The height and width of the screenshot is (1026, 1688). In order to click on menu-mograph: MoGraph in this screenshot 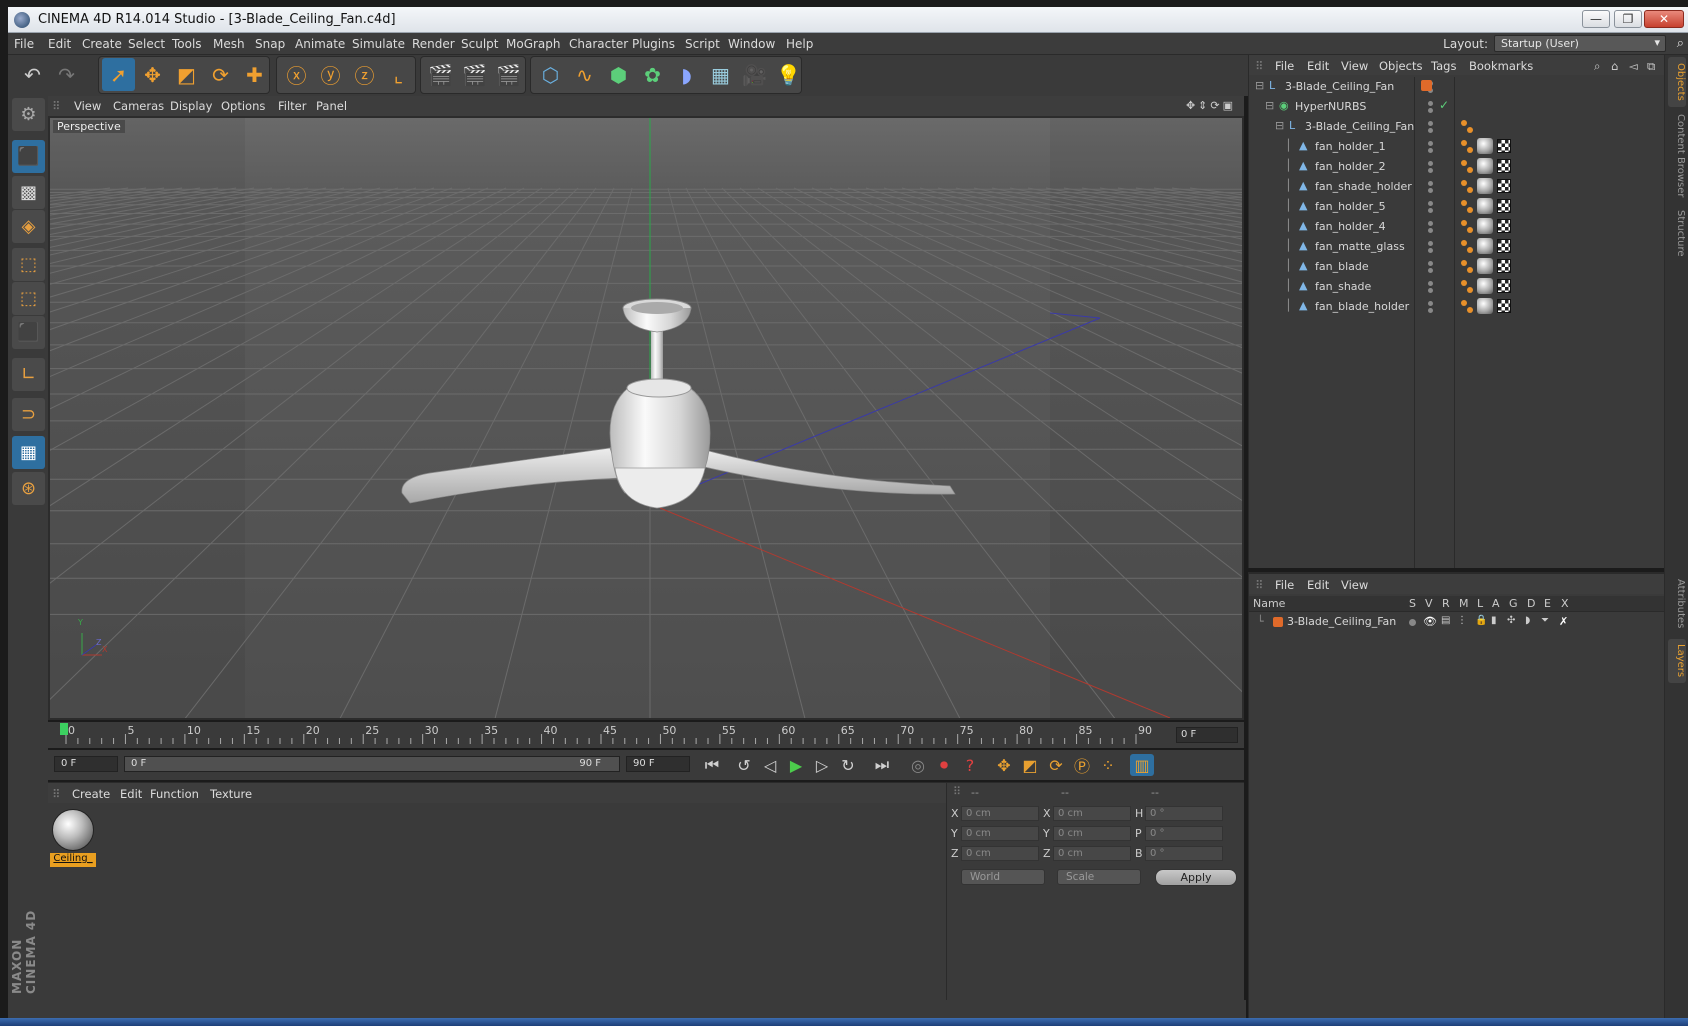, I will do `click(533, 44)`.